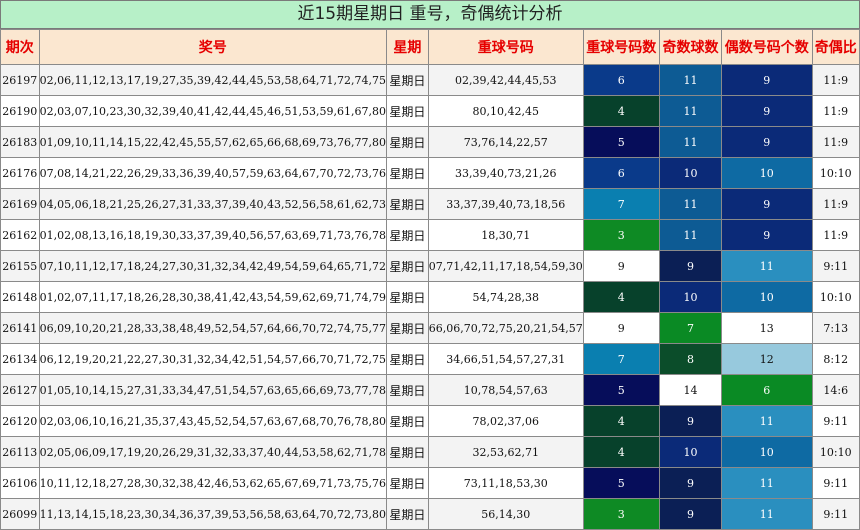 The width and height of the screenshot is (860, 530). I want to click on col-header-repeat-count: 重球号码数, so click(621, 47).